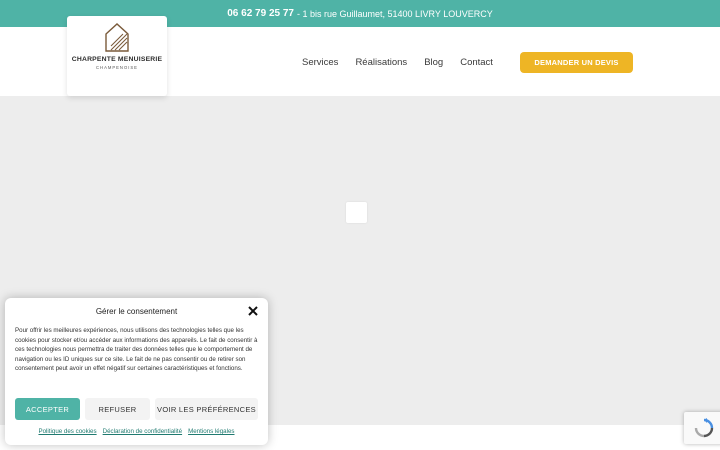 Image resolution: width=720 pixels, height=450 pixels. What do you see at coordinates (253, 311) in the screenshot?
I see `close-icon` at bounding box center [253, 311].